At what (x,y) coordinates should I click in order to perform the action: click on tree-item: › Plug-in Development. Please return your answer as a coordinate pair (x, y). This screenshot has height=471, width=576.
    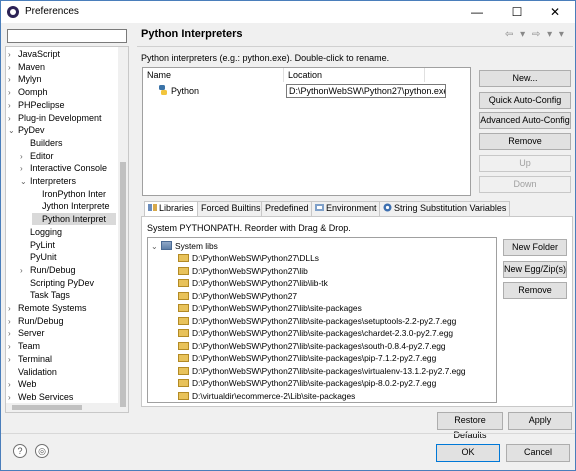
    Looking at the image, I should click on (62, 118).